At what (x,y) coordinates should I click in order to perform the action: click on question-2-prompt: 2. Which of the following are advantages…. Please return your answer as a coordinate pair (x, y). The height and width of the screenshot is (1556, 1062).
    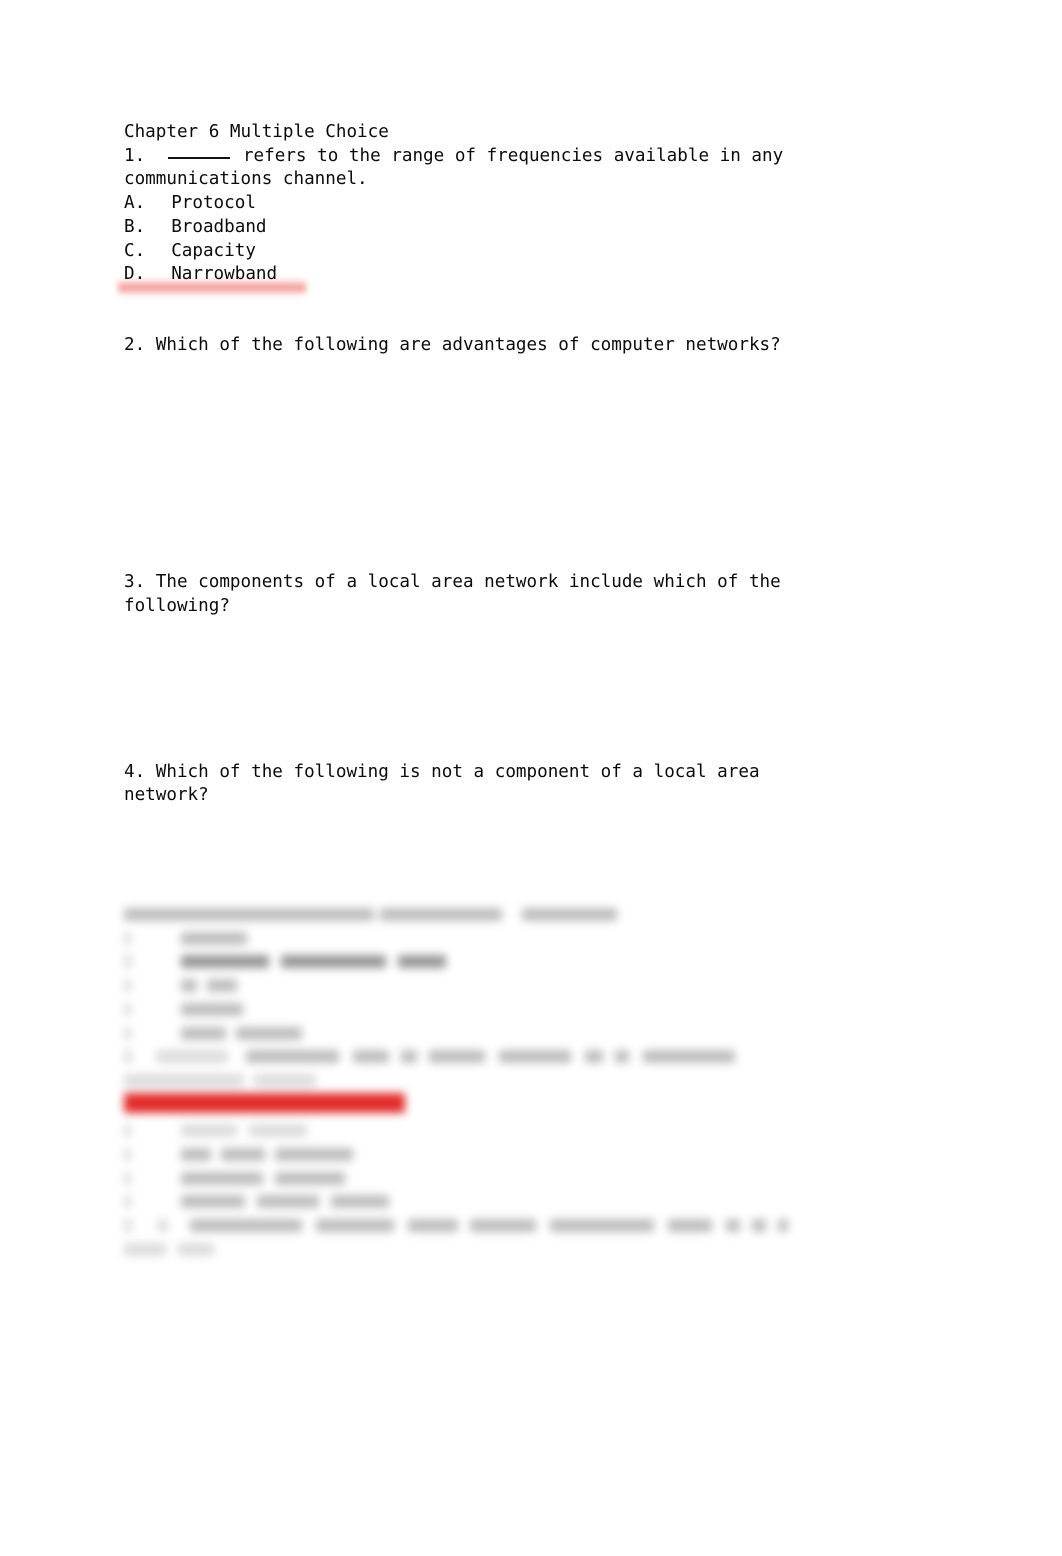
    Looking at the image, I should click on (452, 345).